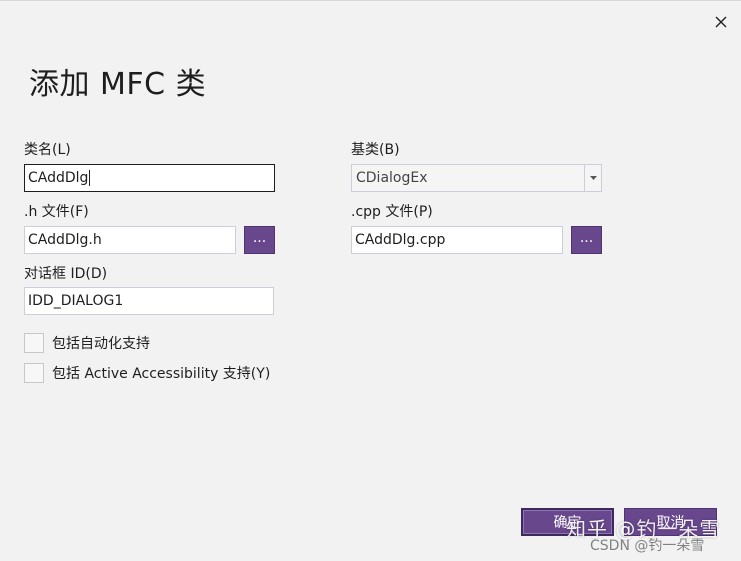  What do you see at coordinates (47, 150) in the screenshot?
I see `class-name-label: 类名(L)` at bounding box center [47, 150].